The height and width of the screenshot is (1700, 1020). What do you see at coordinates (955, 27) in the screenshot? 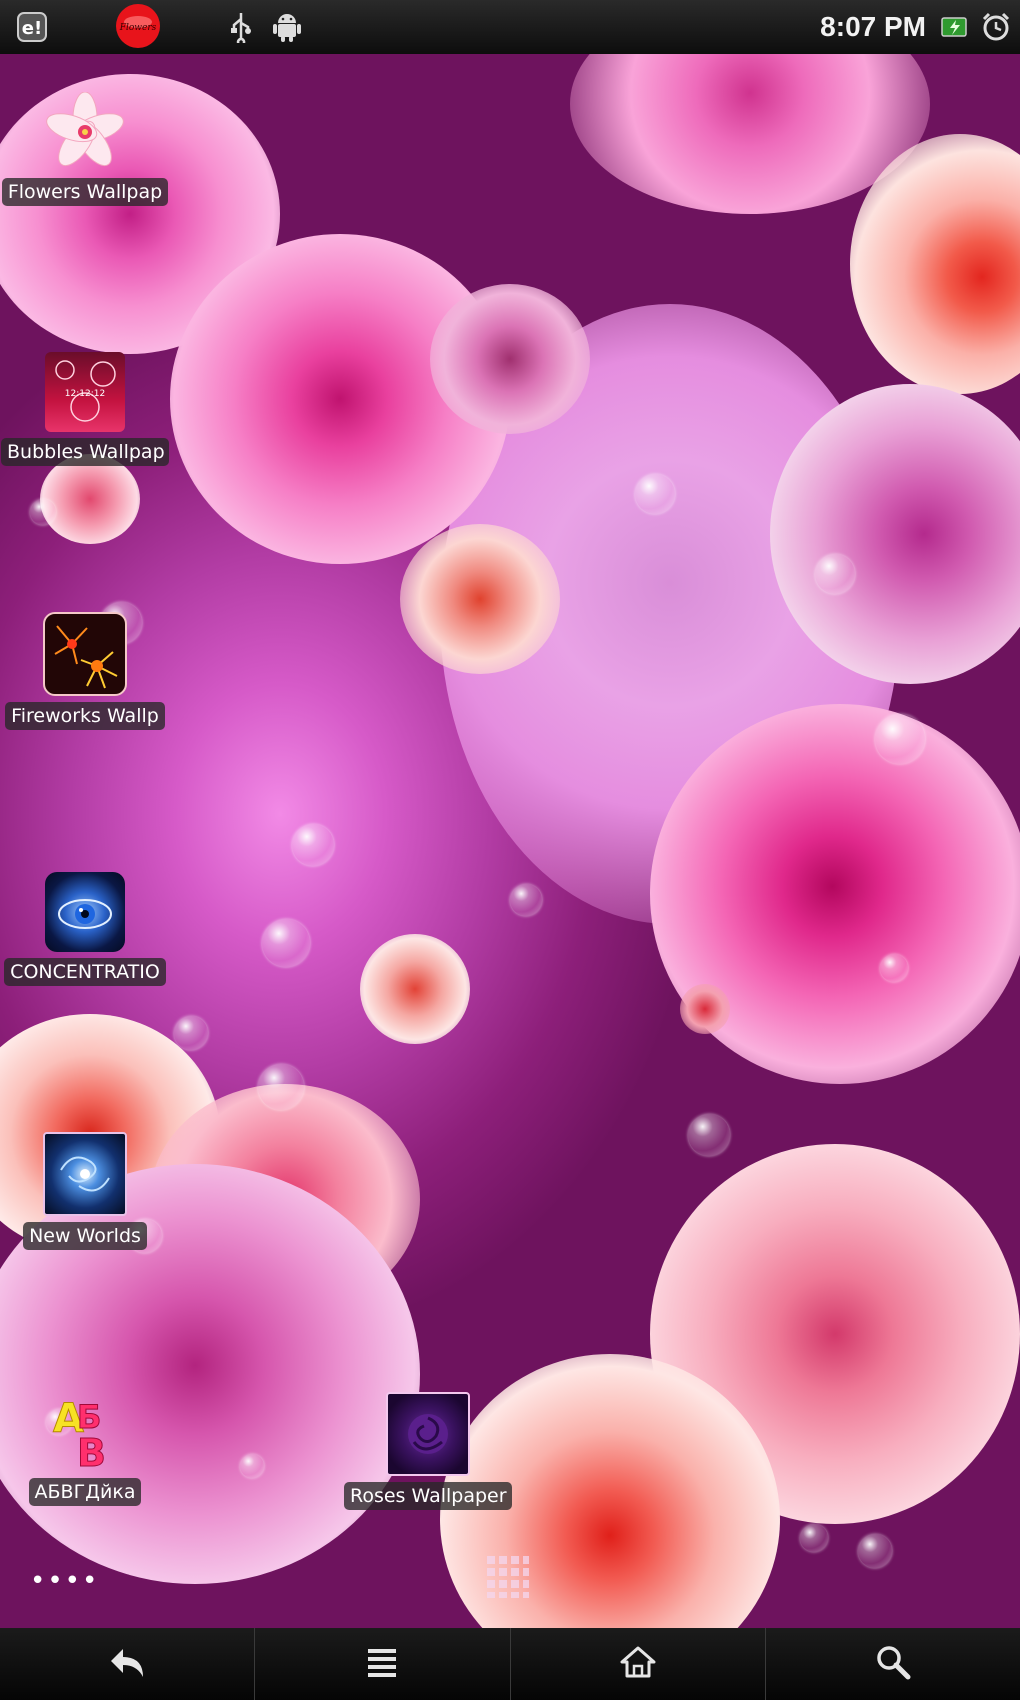
I see `battery-charging-icon` at bounding box center [955, 27].